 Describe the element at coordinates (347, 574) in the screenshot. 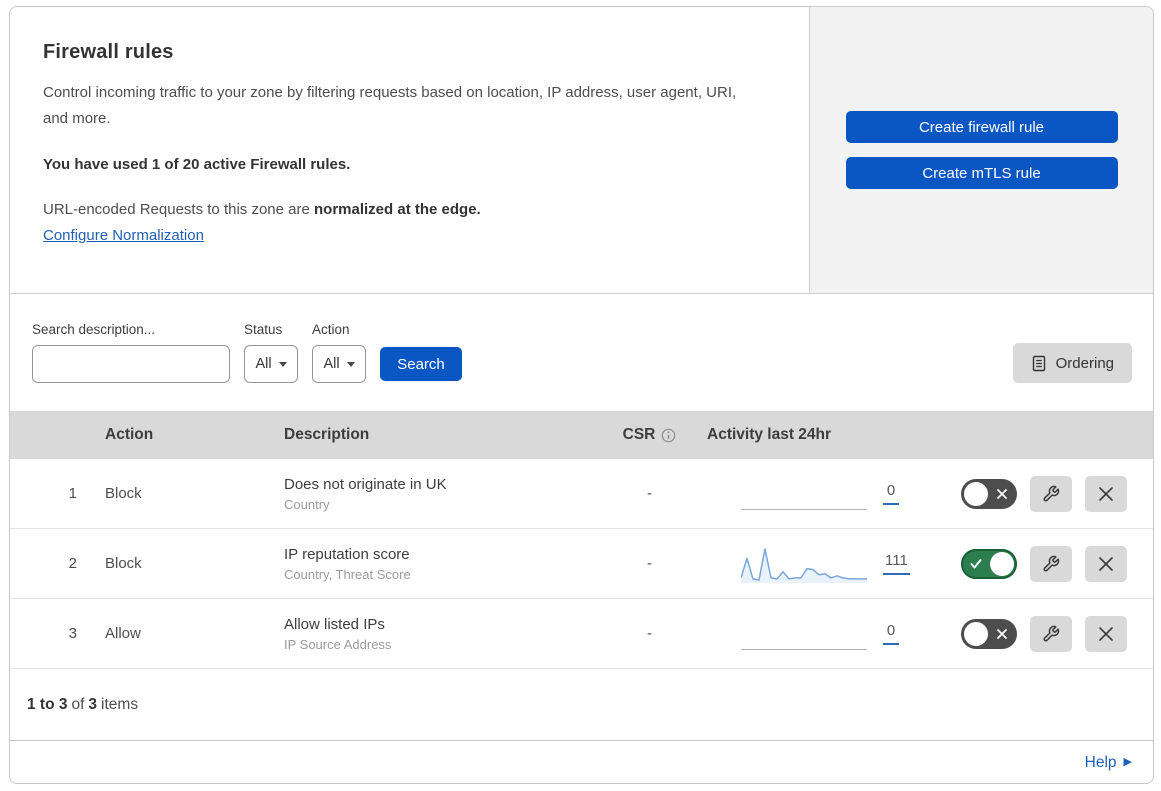

I see `rule-fields: Country, Threat Score` at that location.